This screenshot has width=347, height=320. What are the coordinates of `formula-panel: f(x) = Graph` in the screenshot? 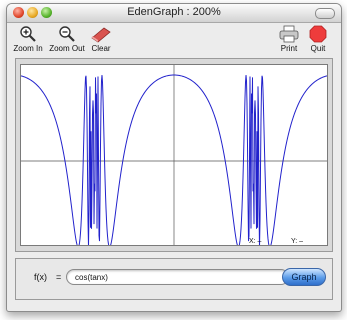 It's located at (174, 279).